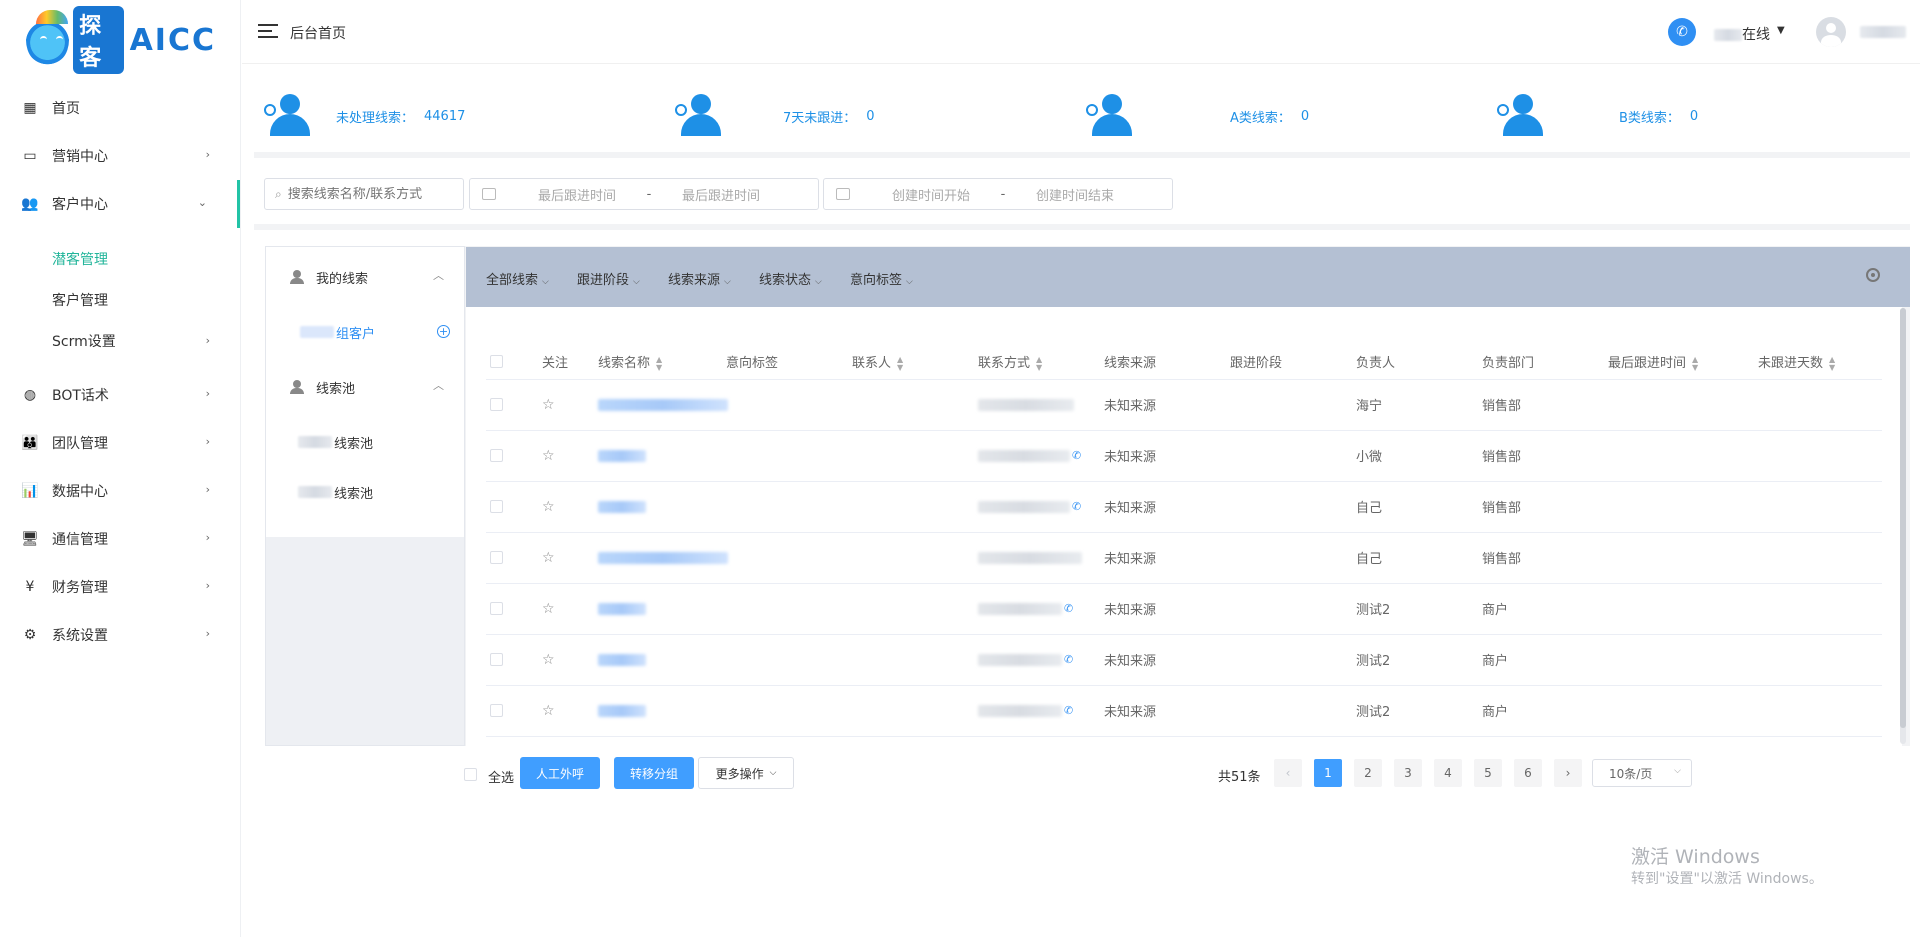  I want to click on tree-item-pool-b: 线索池, so click(365, 492).